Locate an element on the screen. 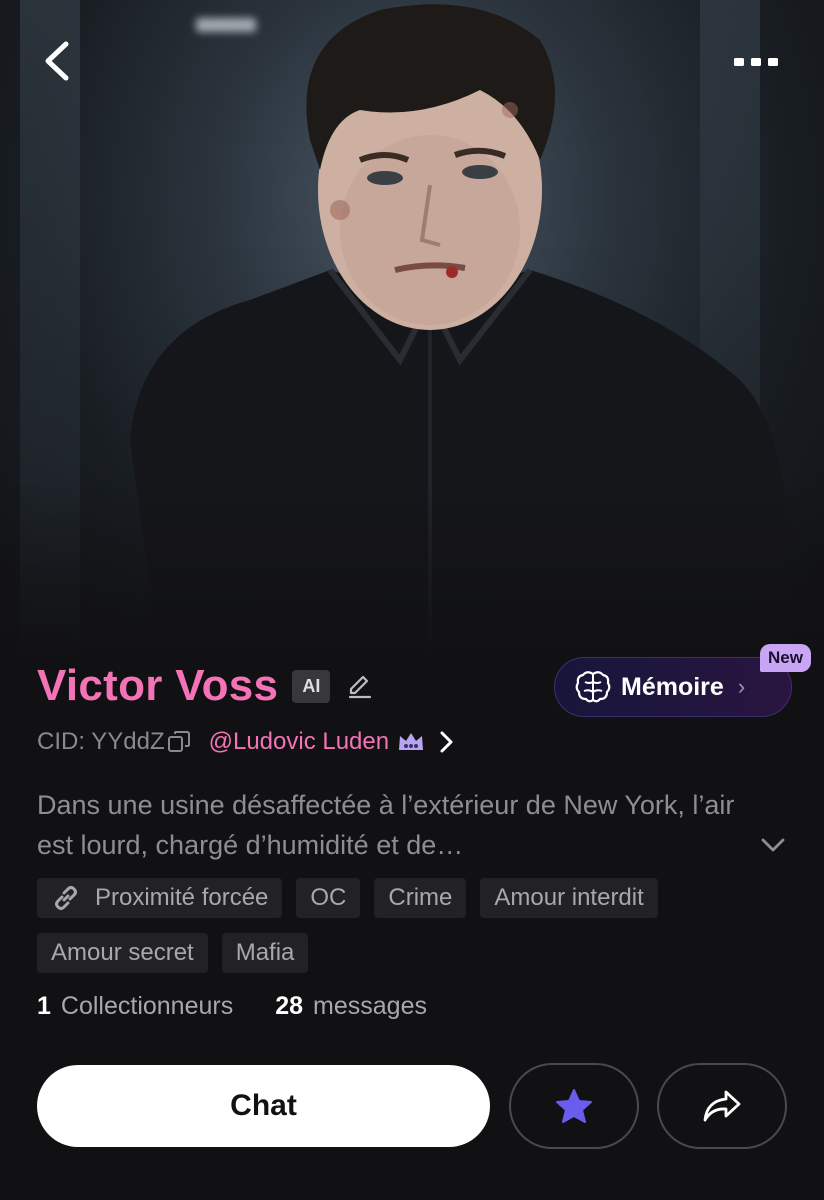  share-icon is located at coordinates (722, 1106).